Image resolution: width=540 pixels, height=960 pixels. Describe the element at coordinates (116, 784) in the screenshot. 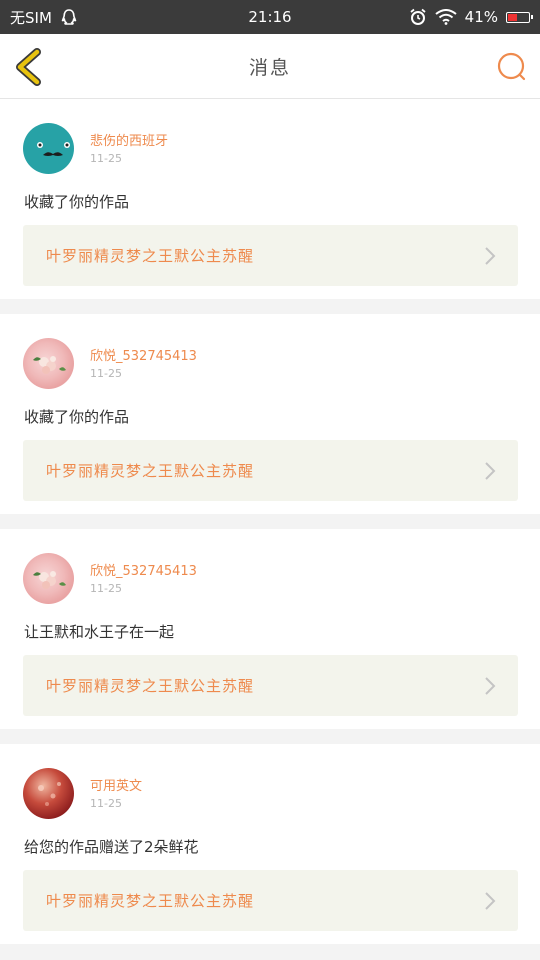

I see `username: 可用英文` at that location.